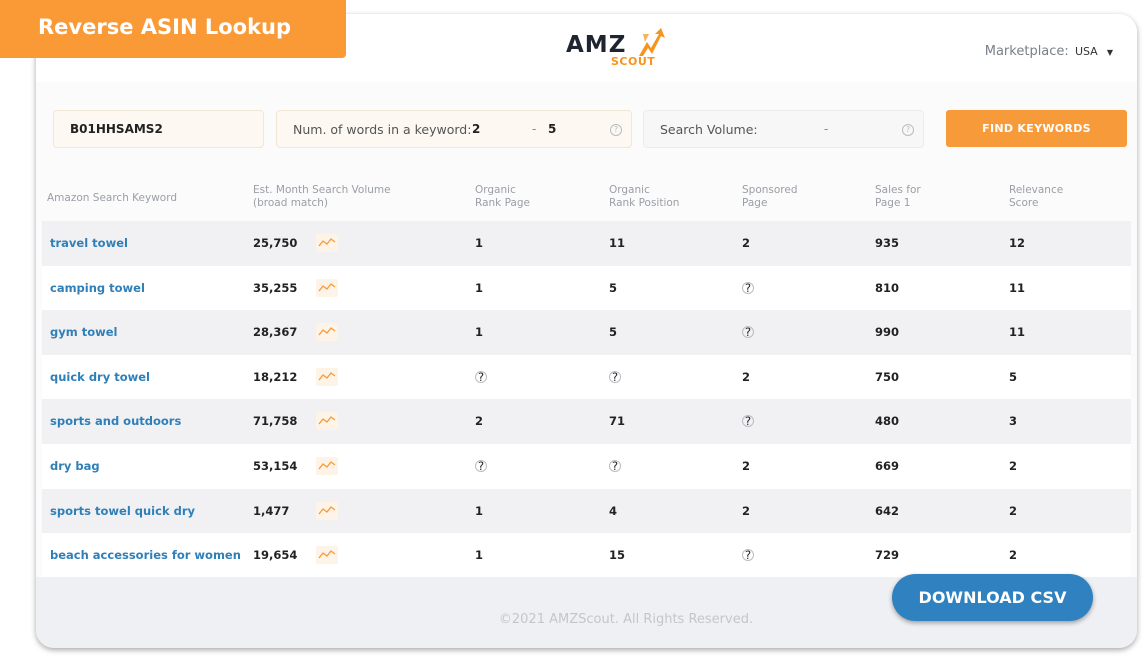 Image resolution: width=1146 pixels, height=664 pixels. What do you see at coordinates (887, 465) in the screenshot?
I see `sales-page1-value: 669` at bounding box center [887, 465].